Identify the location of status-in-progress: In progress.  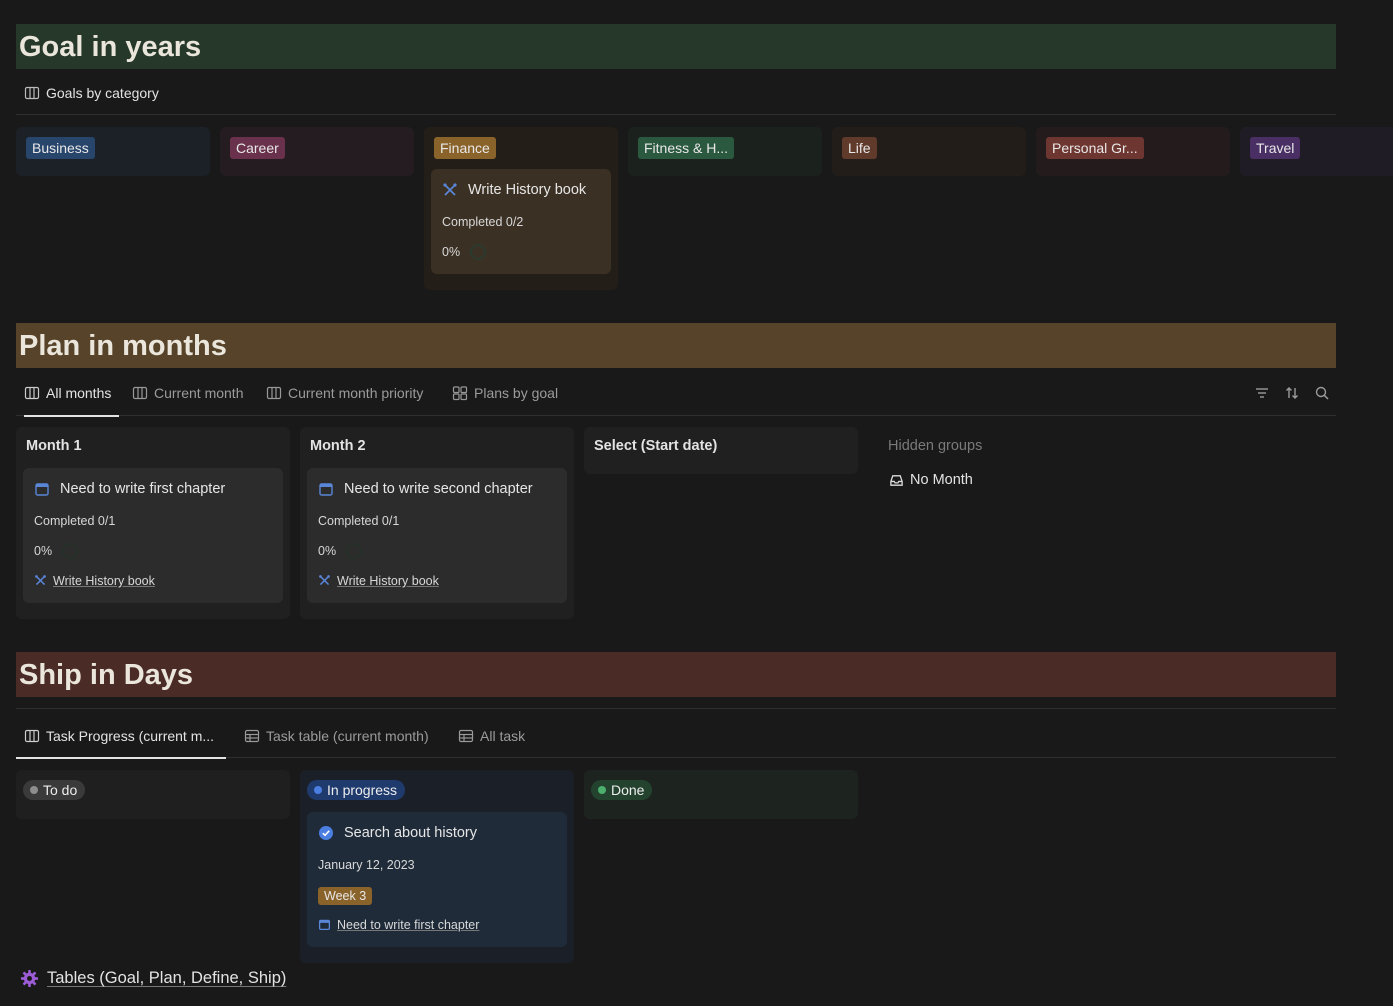
(356, 790).